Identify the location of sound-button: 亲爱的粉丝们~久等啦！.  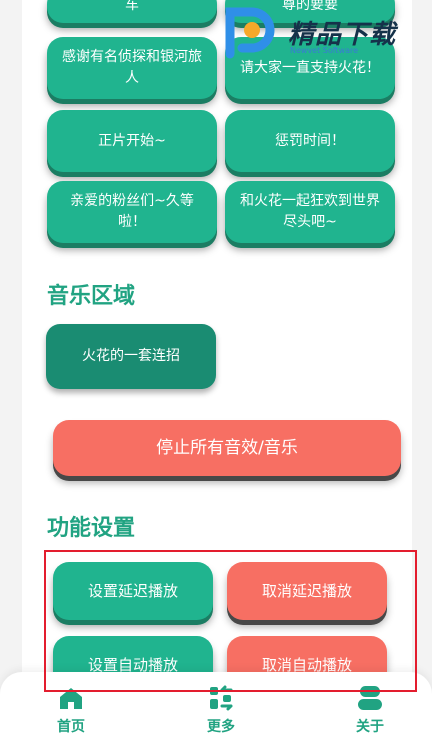
(132, 212).